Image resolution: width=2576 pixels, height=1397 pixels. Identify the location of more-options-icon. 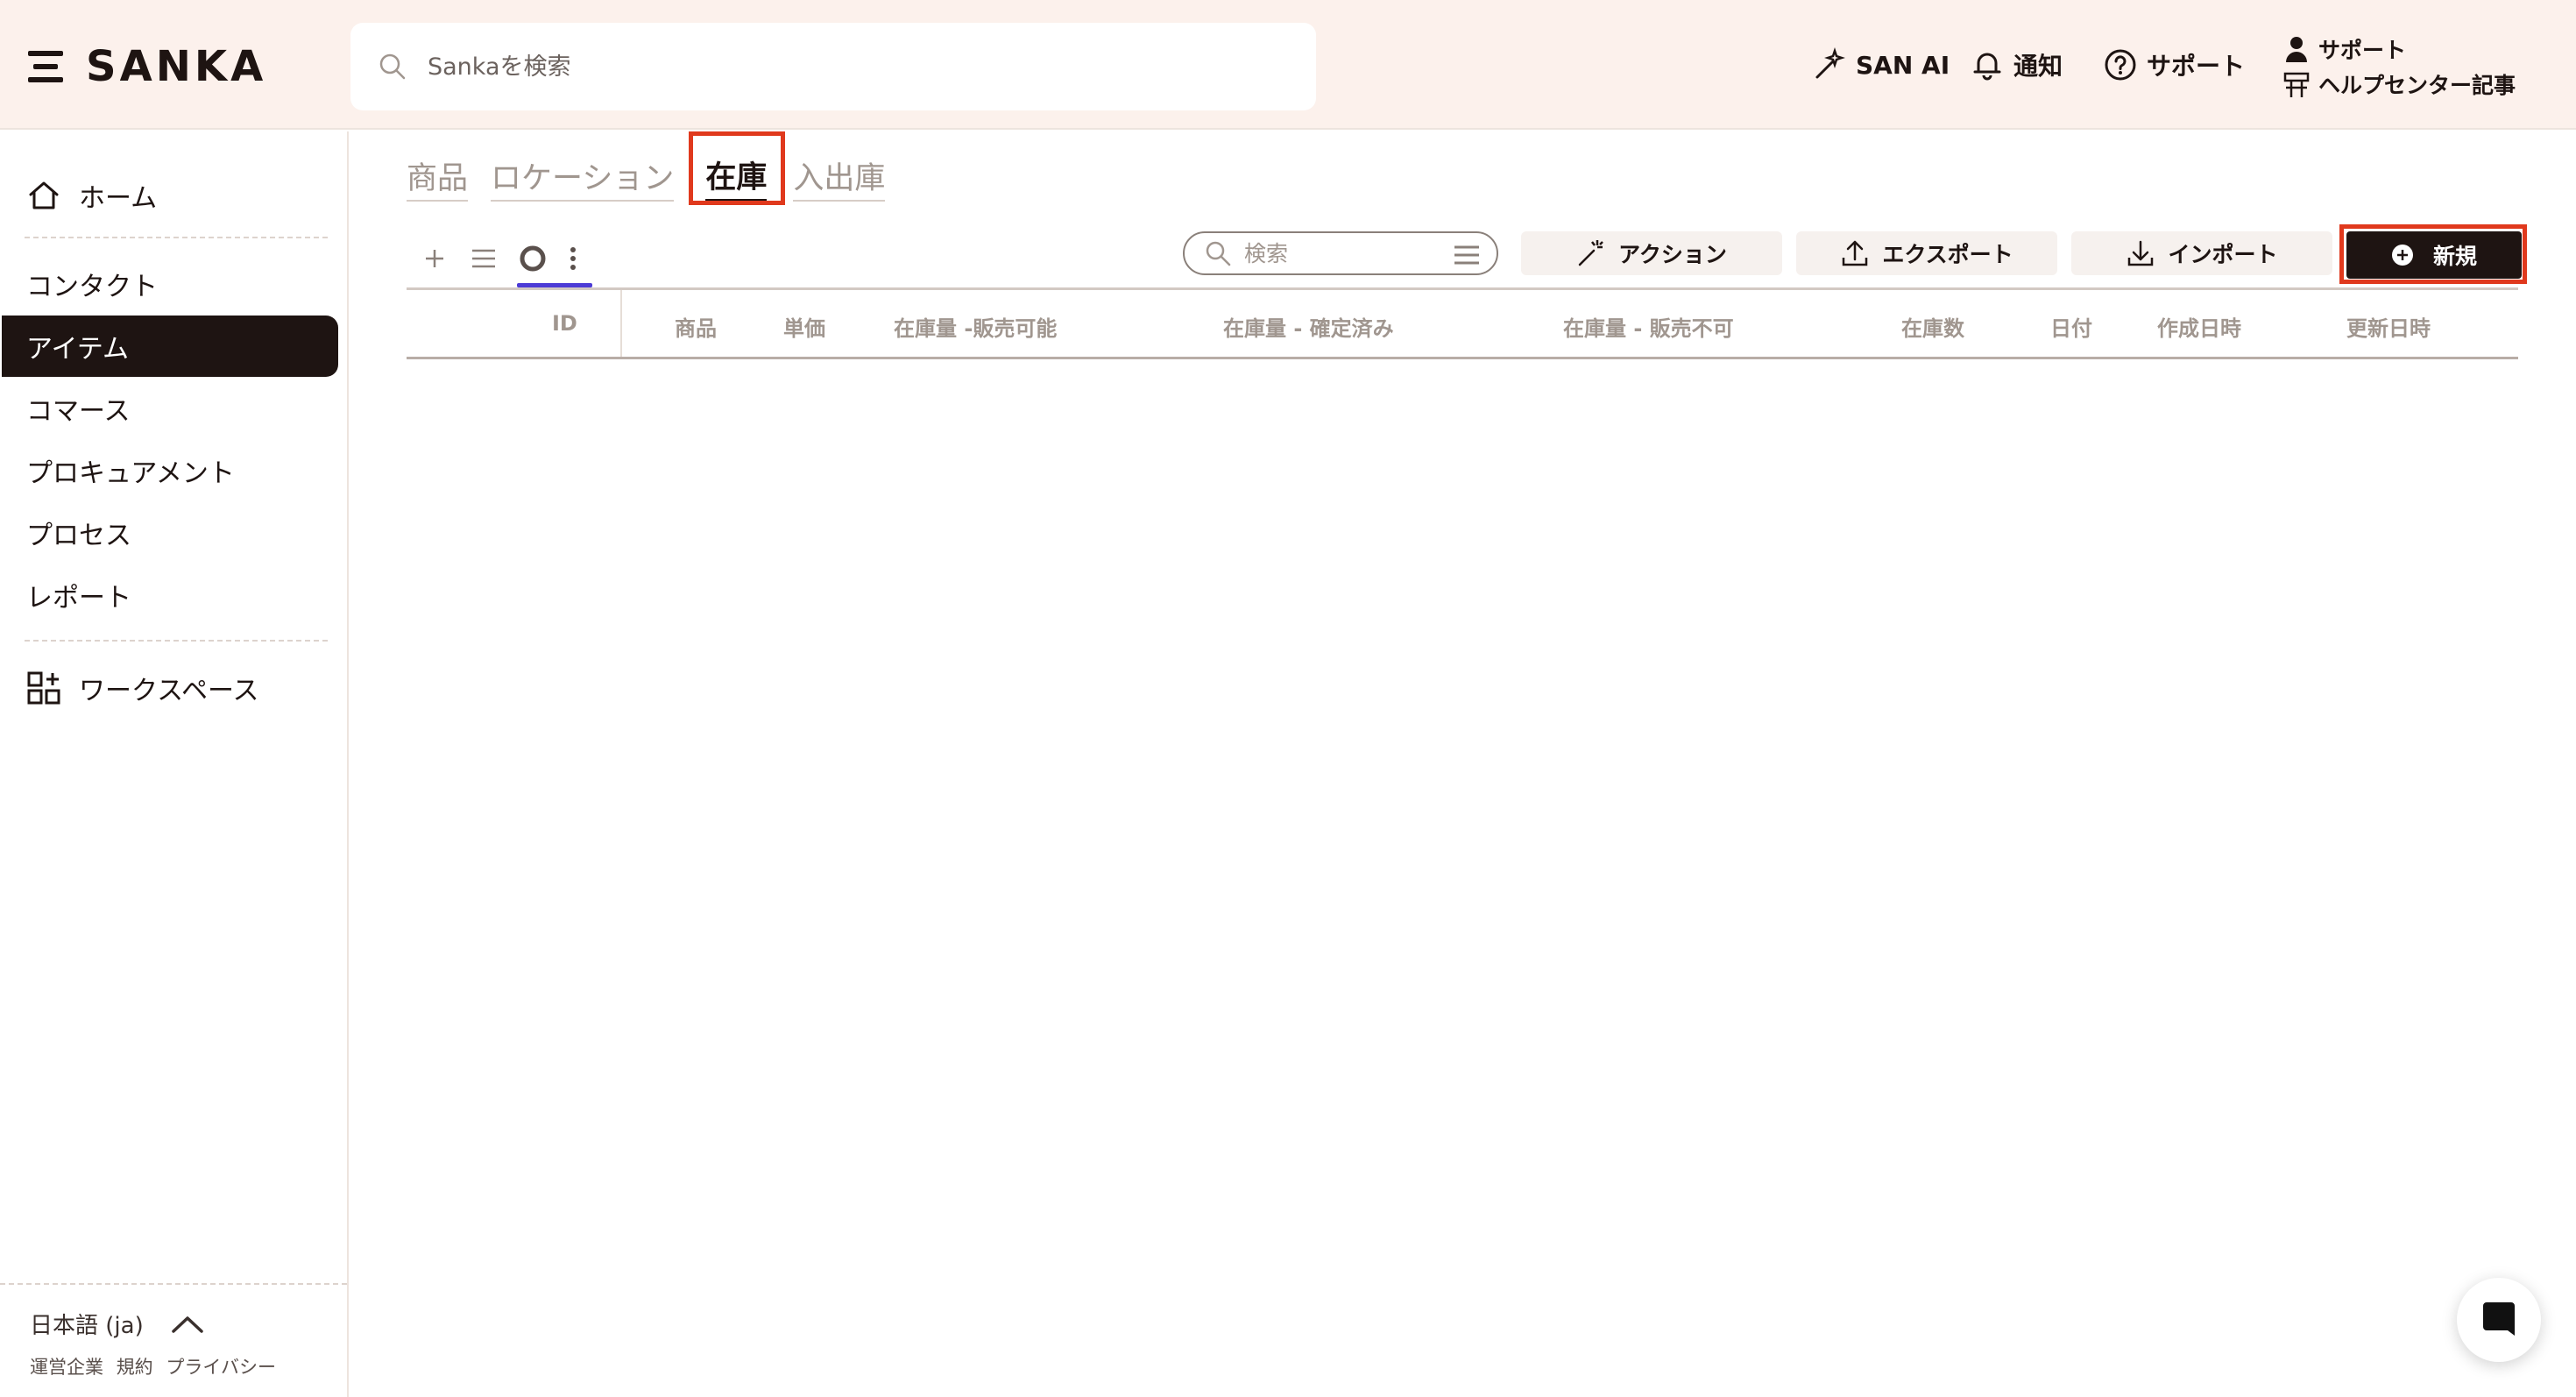
(573, 258).